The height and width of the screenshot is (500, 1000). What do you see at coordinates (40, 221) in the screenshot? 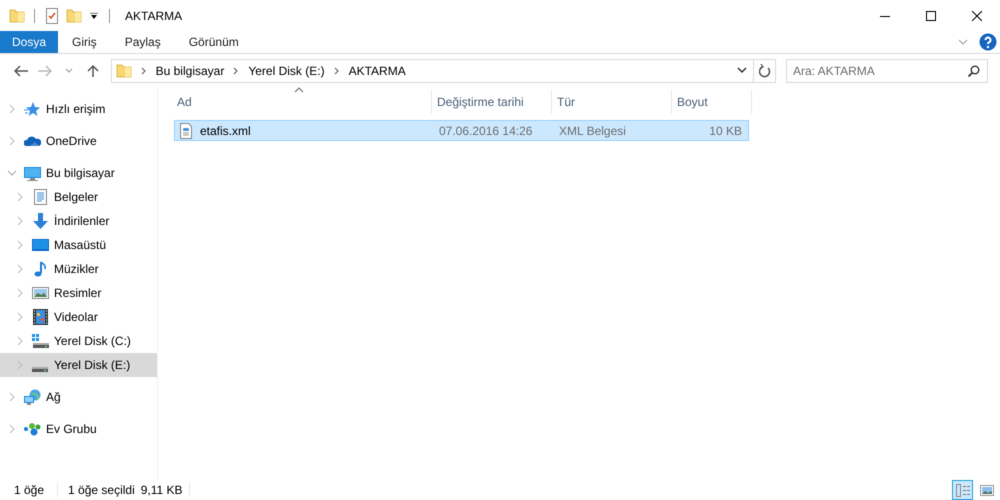
I see `down-arrow-icon` at bounding box center [40, 221].